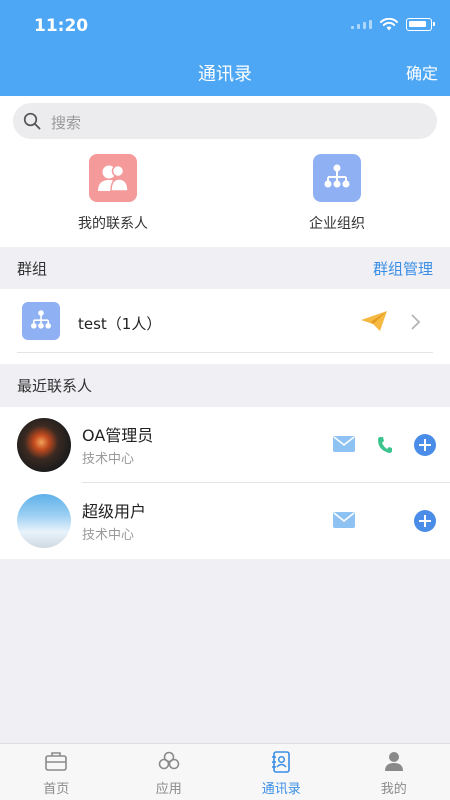  What do you see at coordinates (169, 760) in the screenshot?
I see `cloud-apps-icon` at bounding box center [169, 760].